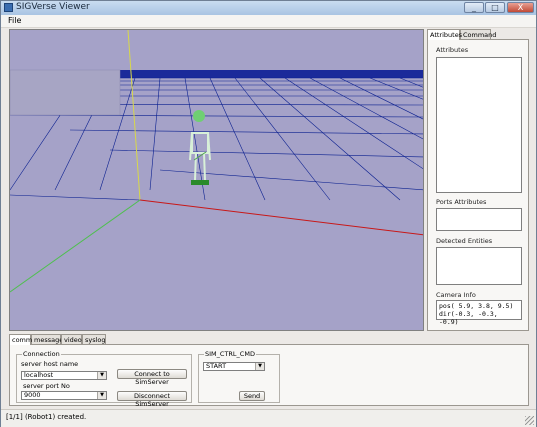 The width and height of the screenshot is (537, 427). What do you see at coordinates (464, 241) in the screenshot?
I see `detected-entities-label: Detected Entities` at bounding box center [464, 241].